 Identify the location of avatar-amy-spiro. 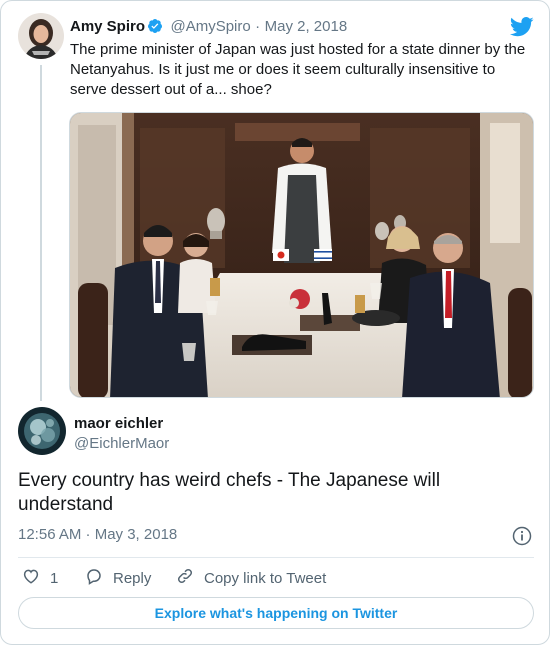
(41, 36).